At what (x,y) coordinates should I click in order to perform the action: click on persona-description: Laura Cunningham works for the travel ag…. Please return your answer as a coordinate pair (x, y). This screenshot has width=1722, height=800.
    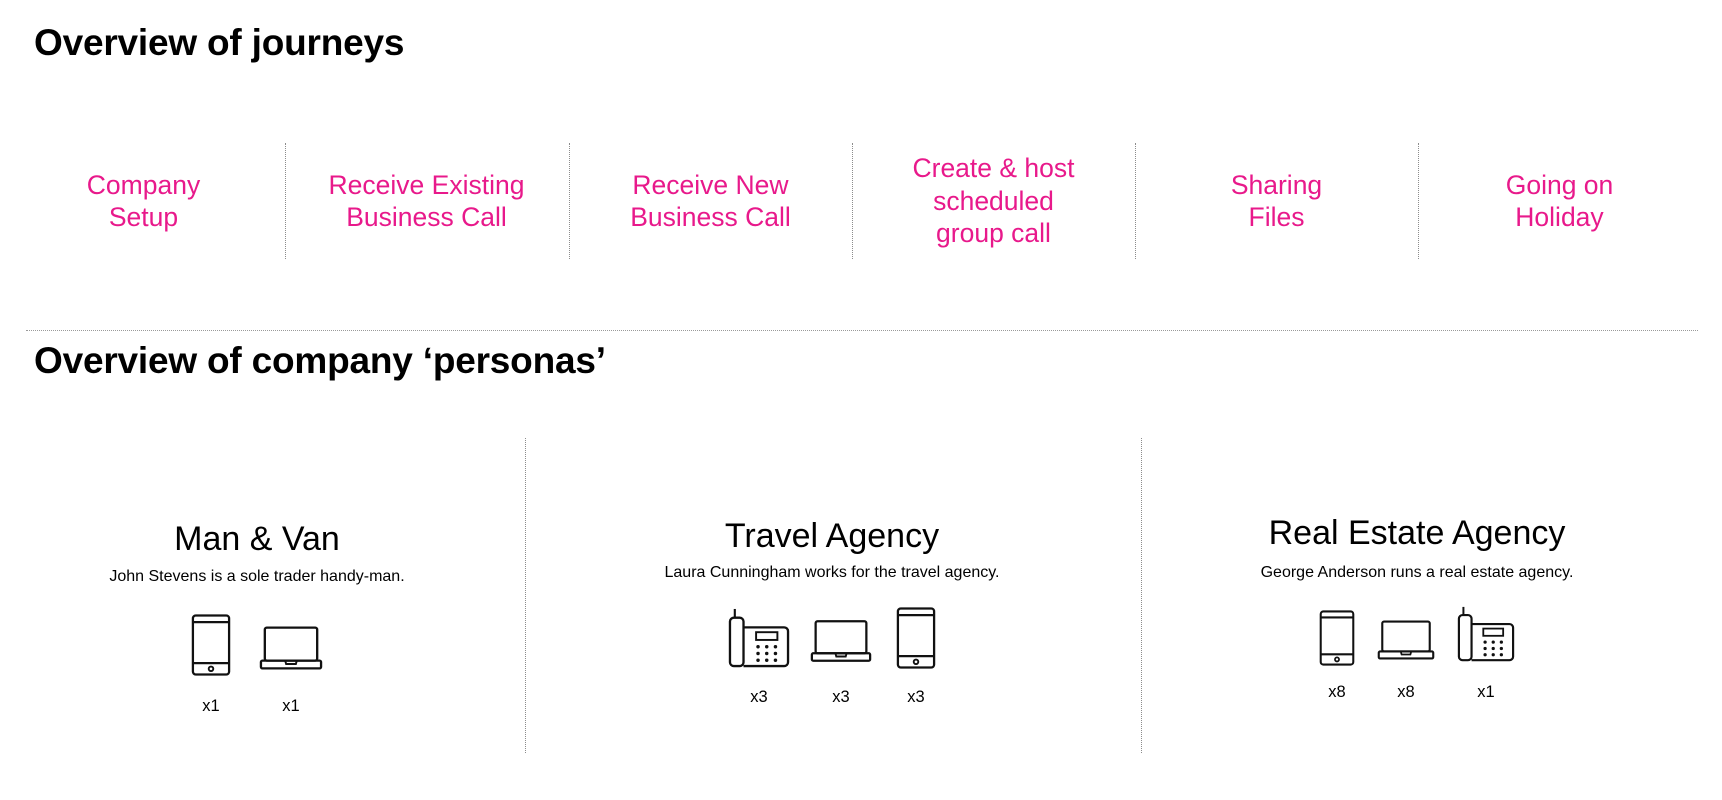
    Looking at the image, I should click on (832, 572).